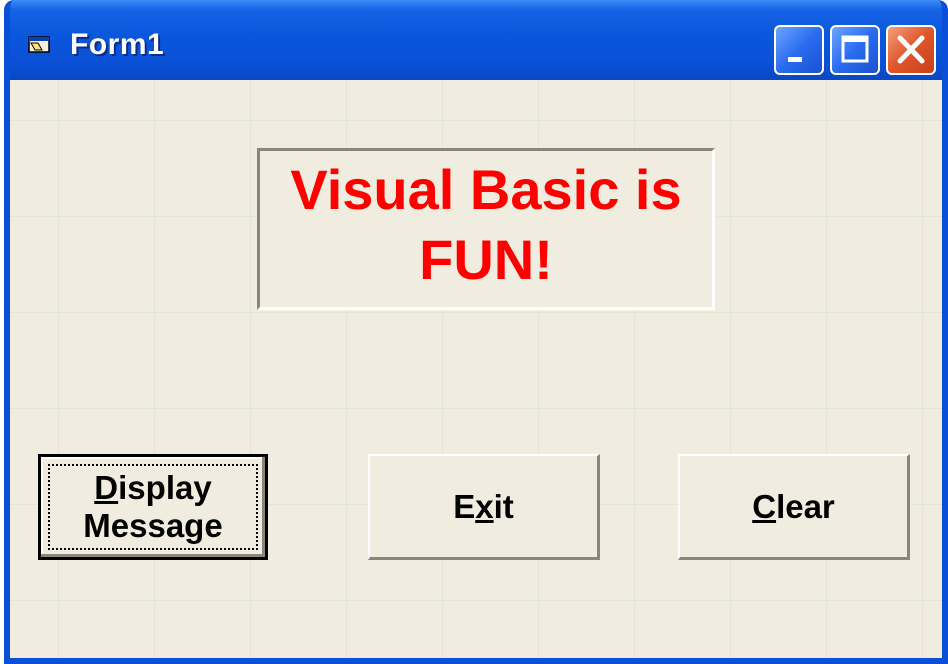  What do you see at coordinates (486, 189) in the screenshot?
I see `message-line-1: Visual Basic is` at bounding box center [486, 189].